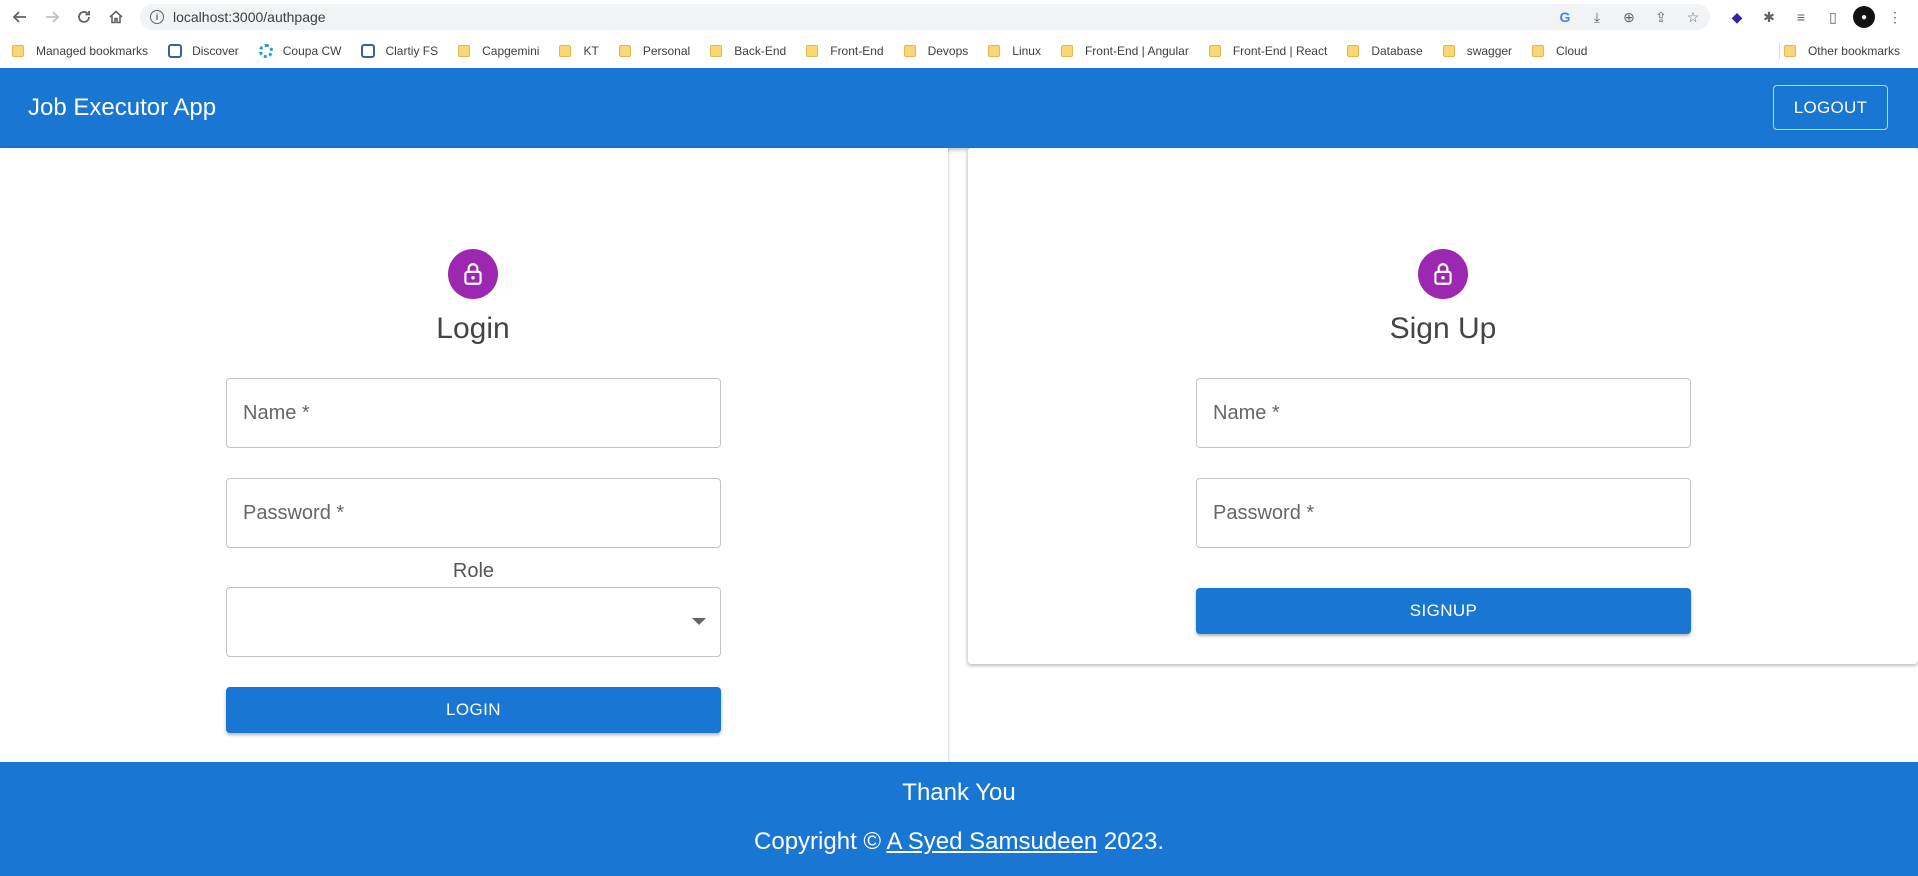 The height and width of the screenshot is (876, 1918). I want to click on author-link: A Syed Samsudeen, so click(991, 841).